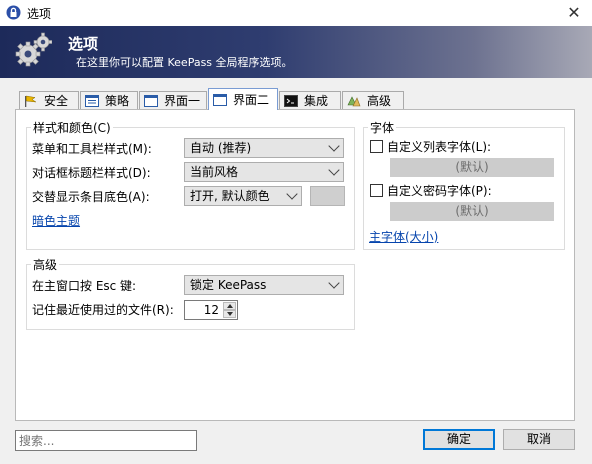 The width and height of the screenshot is (592, 464). What do you see at coordinates (91, 173) in the screenshot?
I see `dialog-style-label: 对话框标题栏样式(D):` at bounding box center [91, 173].